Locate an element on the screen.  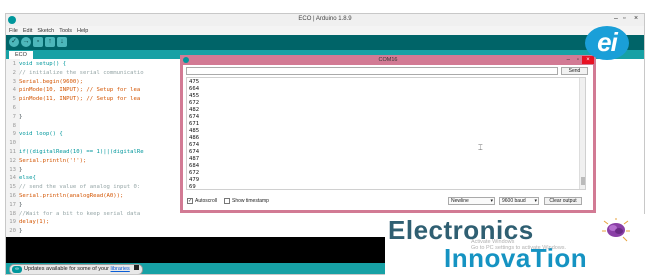
code-text: pinMode(10, INPUT); // Setup for lea is located at coordinates (80, 90).